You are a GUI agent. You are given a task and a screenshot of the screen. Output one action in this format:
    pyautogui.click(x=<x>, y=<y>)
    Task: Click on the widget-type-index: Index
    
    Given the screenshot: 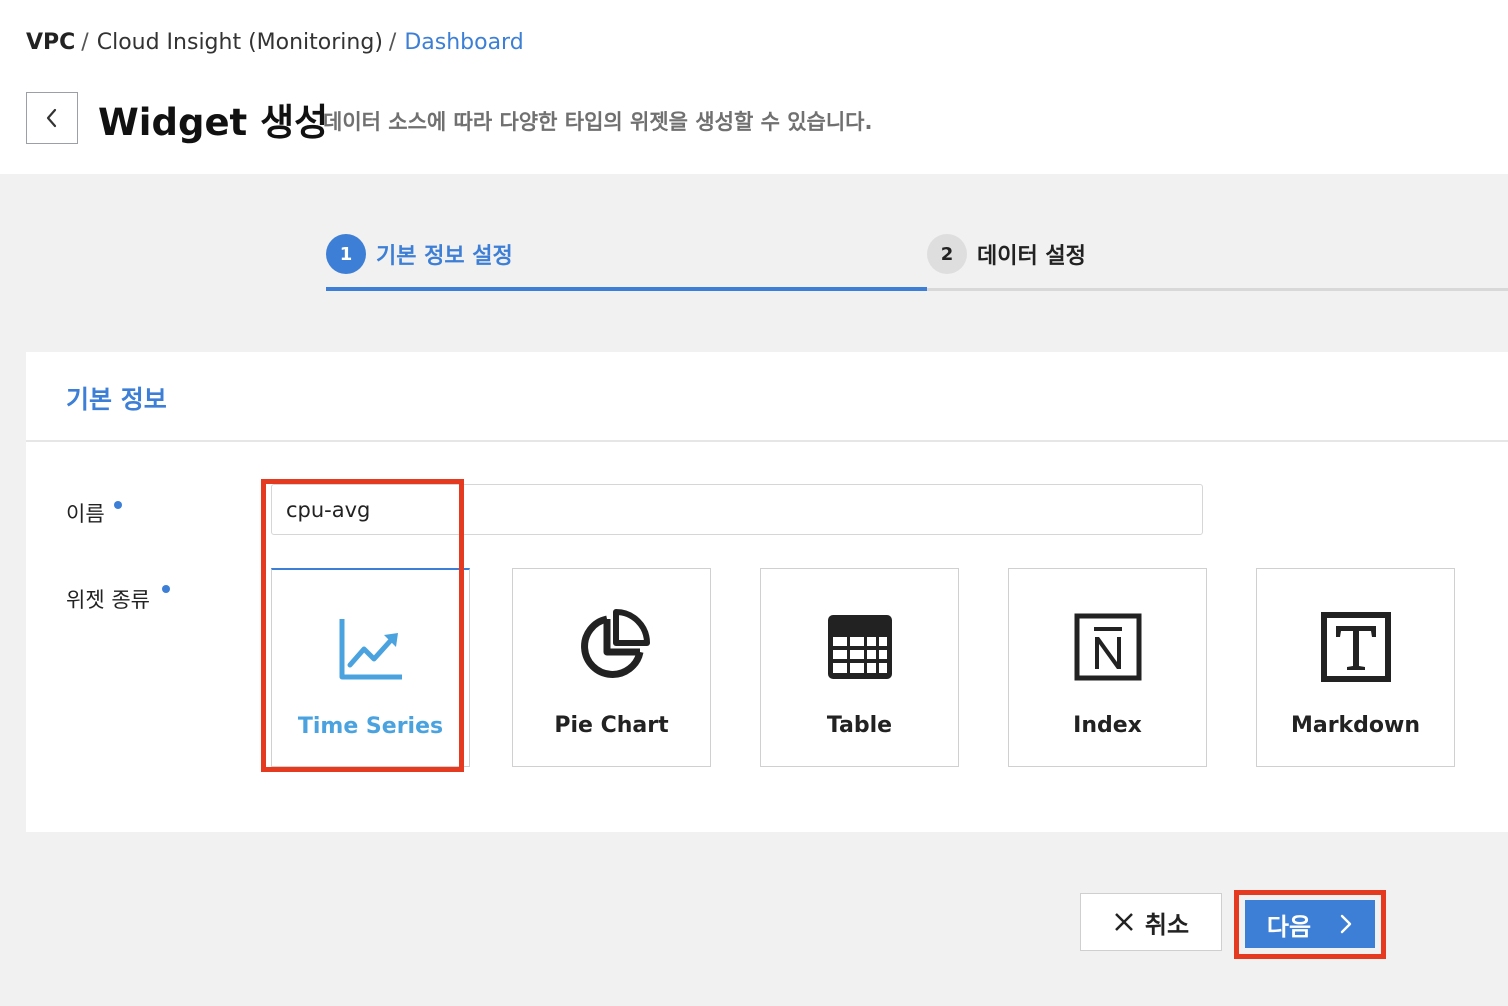 What is the action you would take?
    pyautogui.click(x=1107, y=667)
    